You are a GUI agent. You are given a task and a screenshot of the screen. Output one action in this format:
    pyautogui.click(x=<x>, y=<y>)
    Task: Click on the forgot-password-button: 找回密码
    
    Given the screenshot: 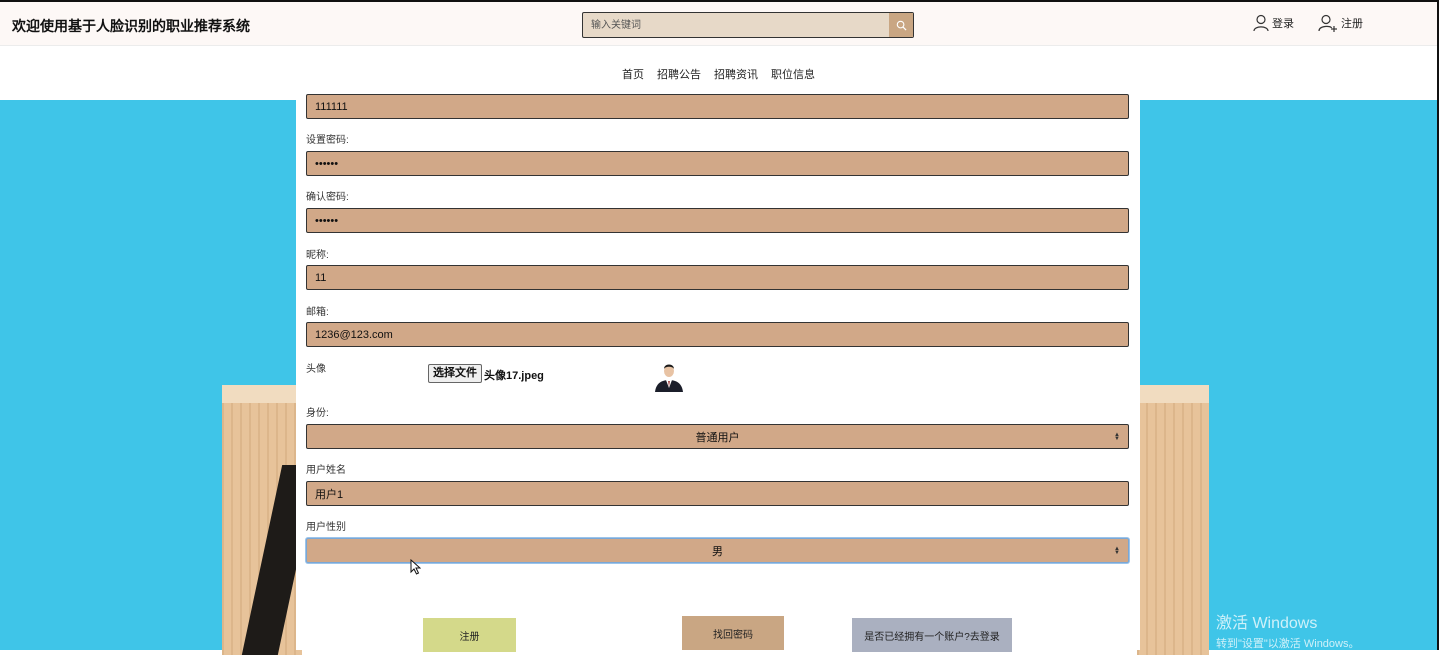 What is the action you would take?
    pyautogui.click(x=733, y=633)
    